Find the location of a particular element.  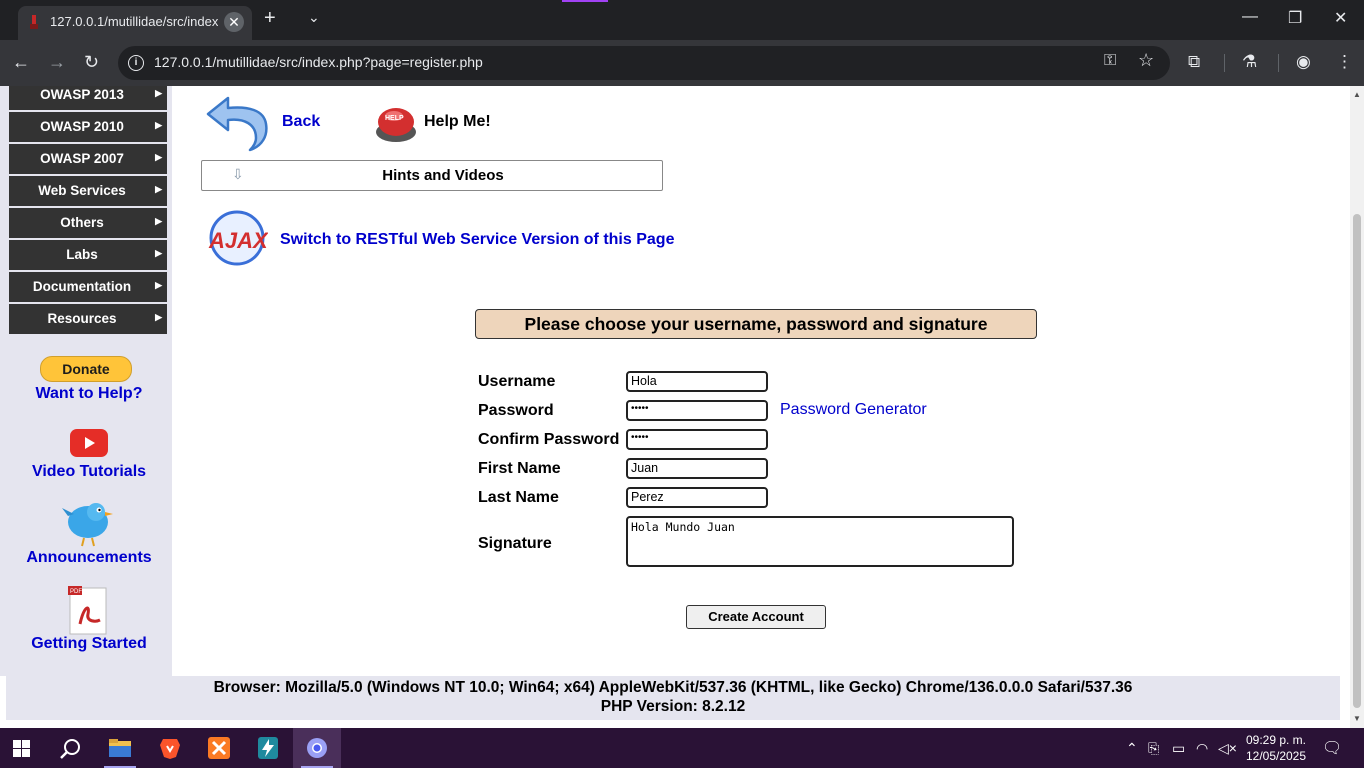

svg-text: AJAX is located at coordinates (238, 240).